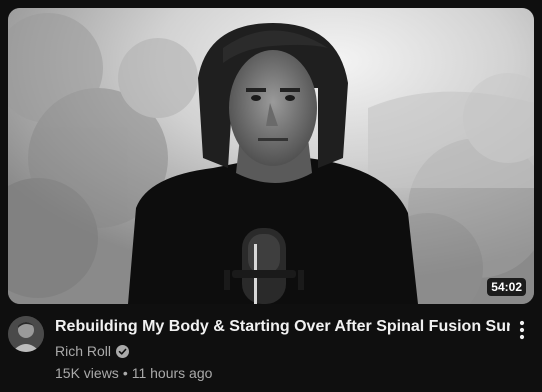  What do you see at coordinates (172, 373) in the screenshot?
I see `published-time: 11 hours ago` at bounding box center [172, 373].